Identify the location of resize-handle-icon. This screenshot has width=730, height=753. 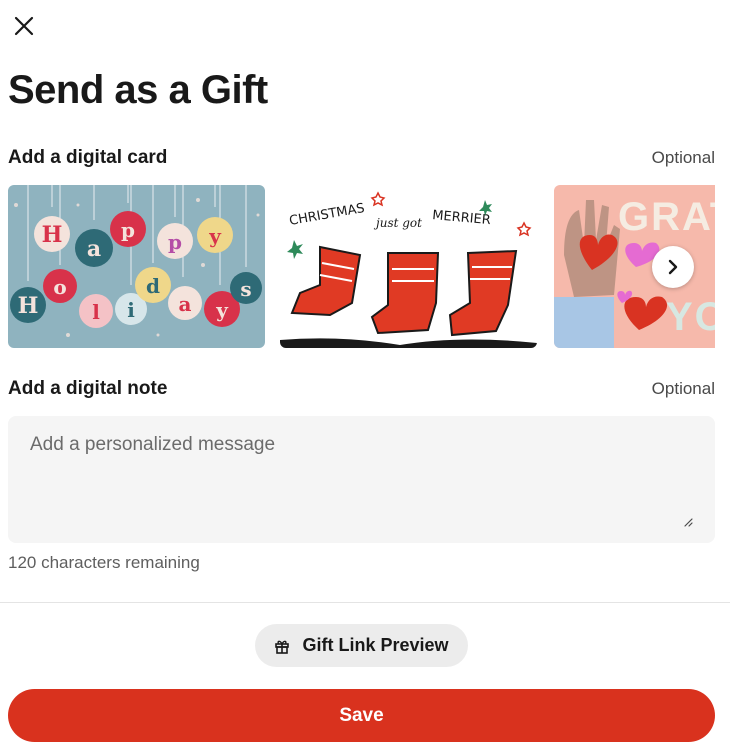
(687, 521).